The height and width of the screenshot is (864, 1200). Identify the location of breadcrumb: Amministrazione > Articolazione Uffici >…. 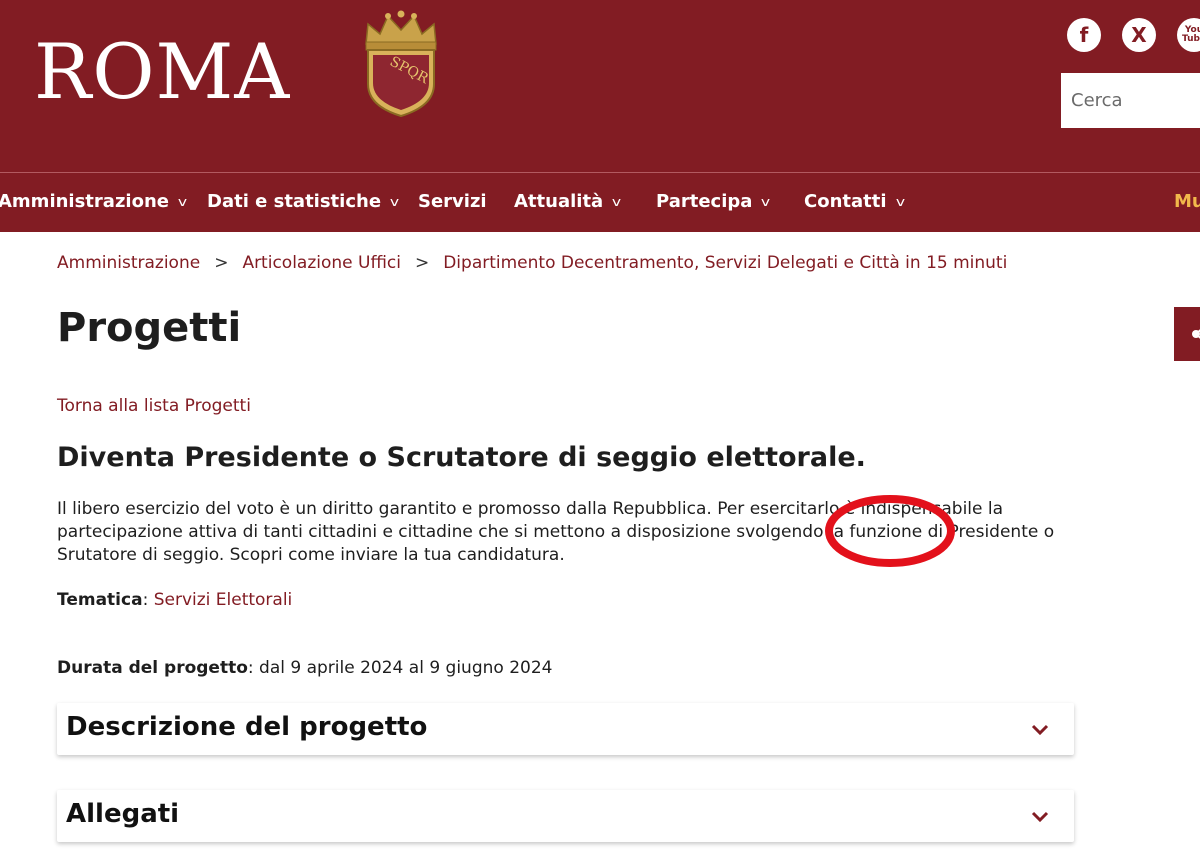
(532, 263).